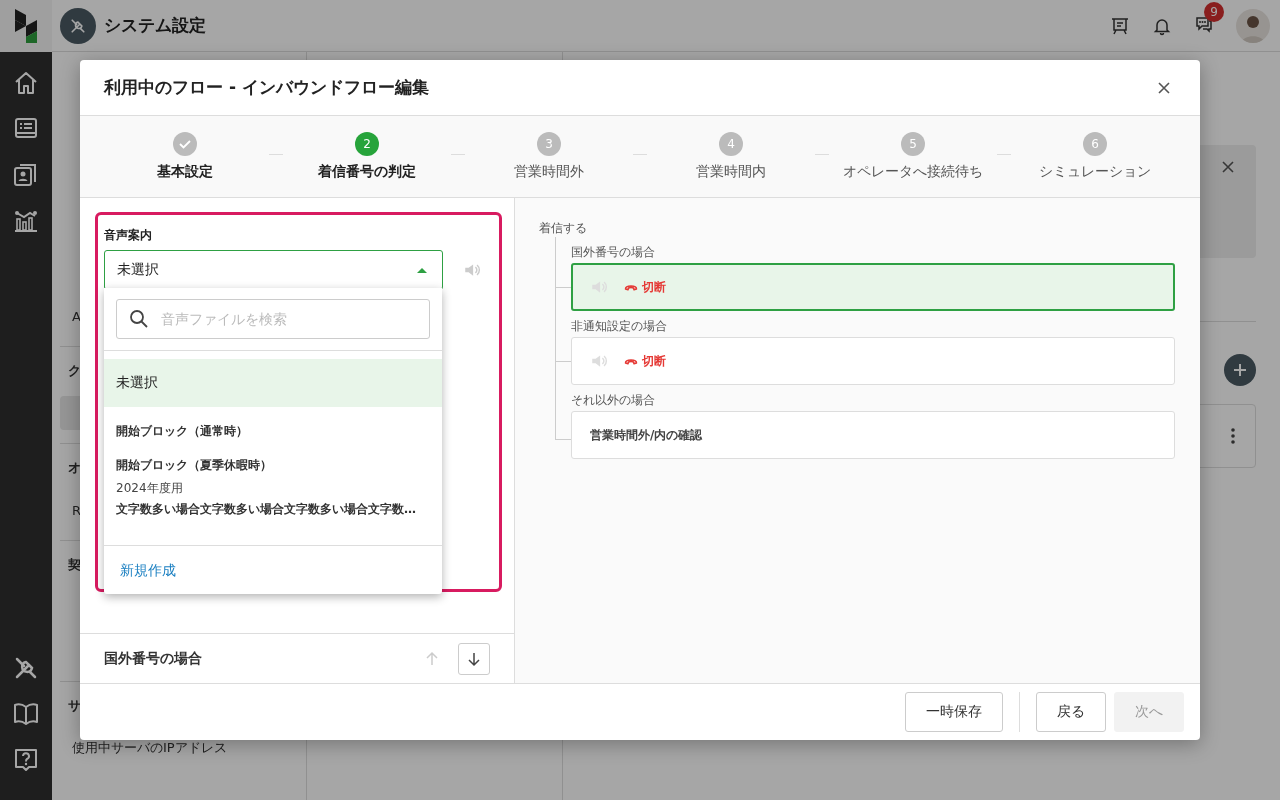 The height and width of the screenshot is (800, 1280). Describe the element at coordinates (1095, 172) in the screenshot. I see `step-label: シミュレーション` at that location.